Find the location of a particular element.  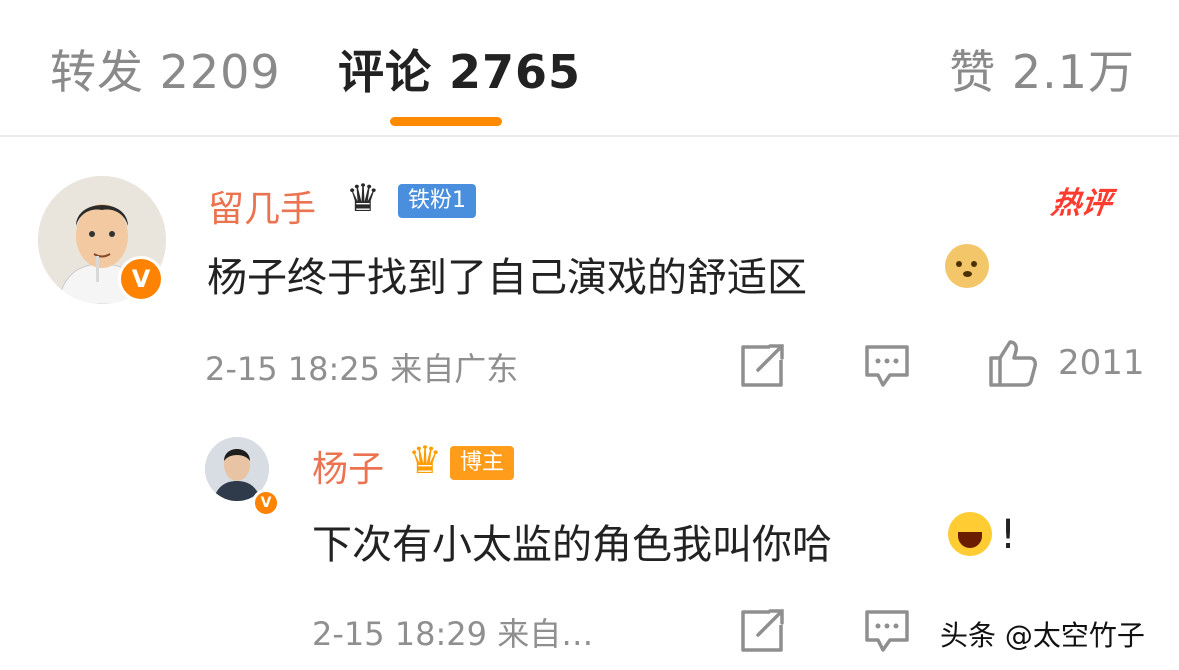

comment-meta: 2-15 18:25 来自广东 is located at coordinates (361, 367).